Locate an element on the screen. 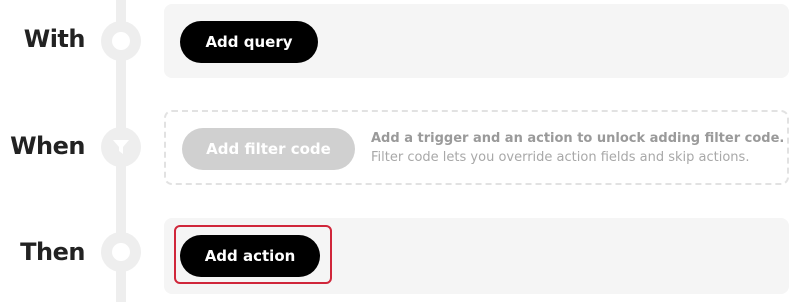 The image size is (800, 302). with-node-icon is located at coordinates (121, 41).